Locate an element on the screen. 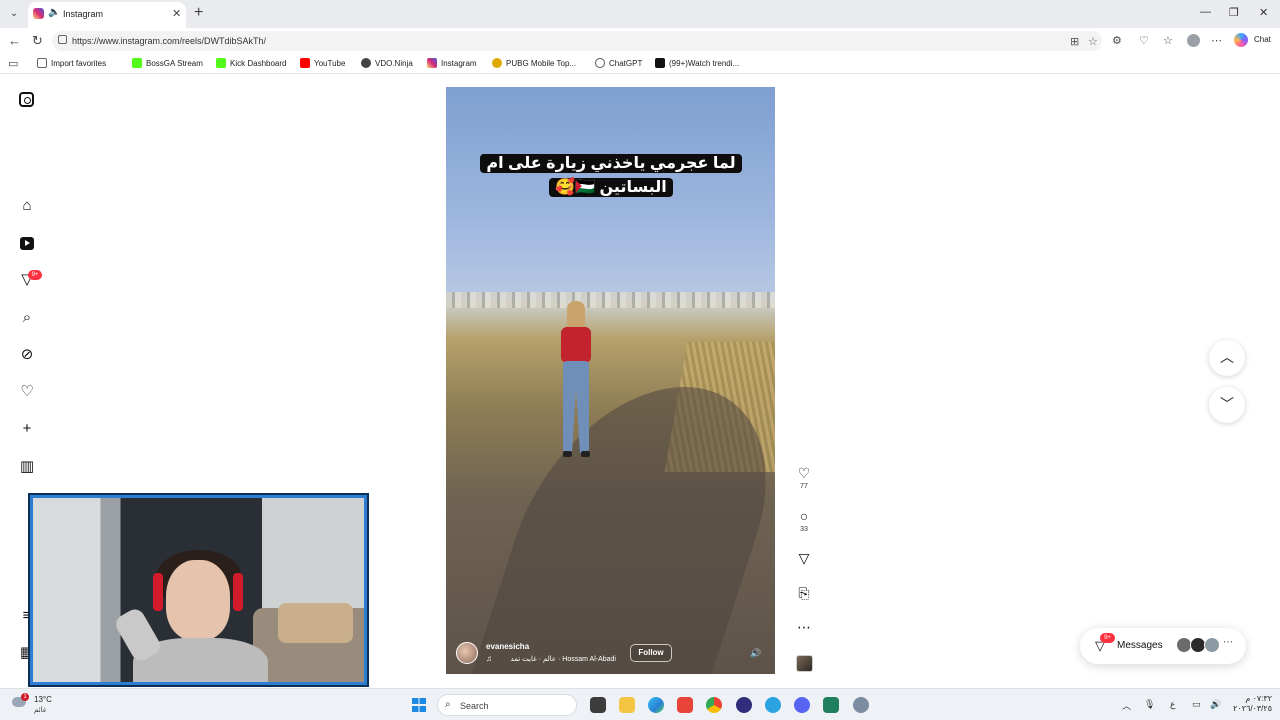 Image resolution: width=1280 pixels, height=720 pixels. profile-avatar is located at coordinates (1193, 40).